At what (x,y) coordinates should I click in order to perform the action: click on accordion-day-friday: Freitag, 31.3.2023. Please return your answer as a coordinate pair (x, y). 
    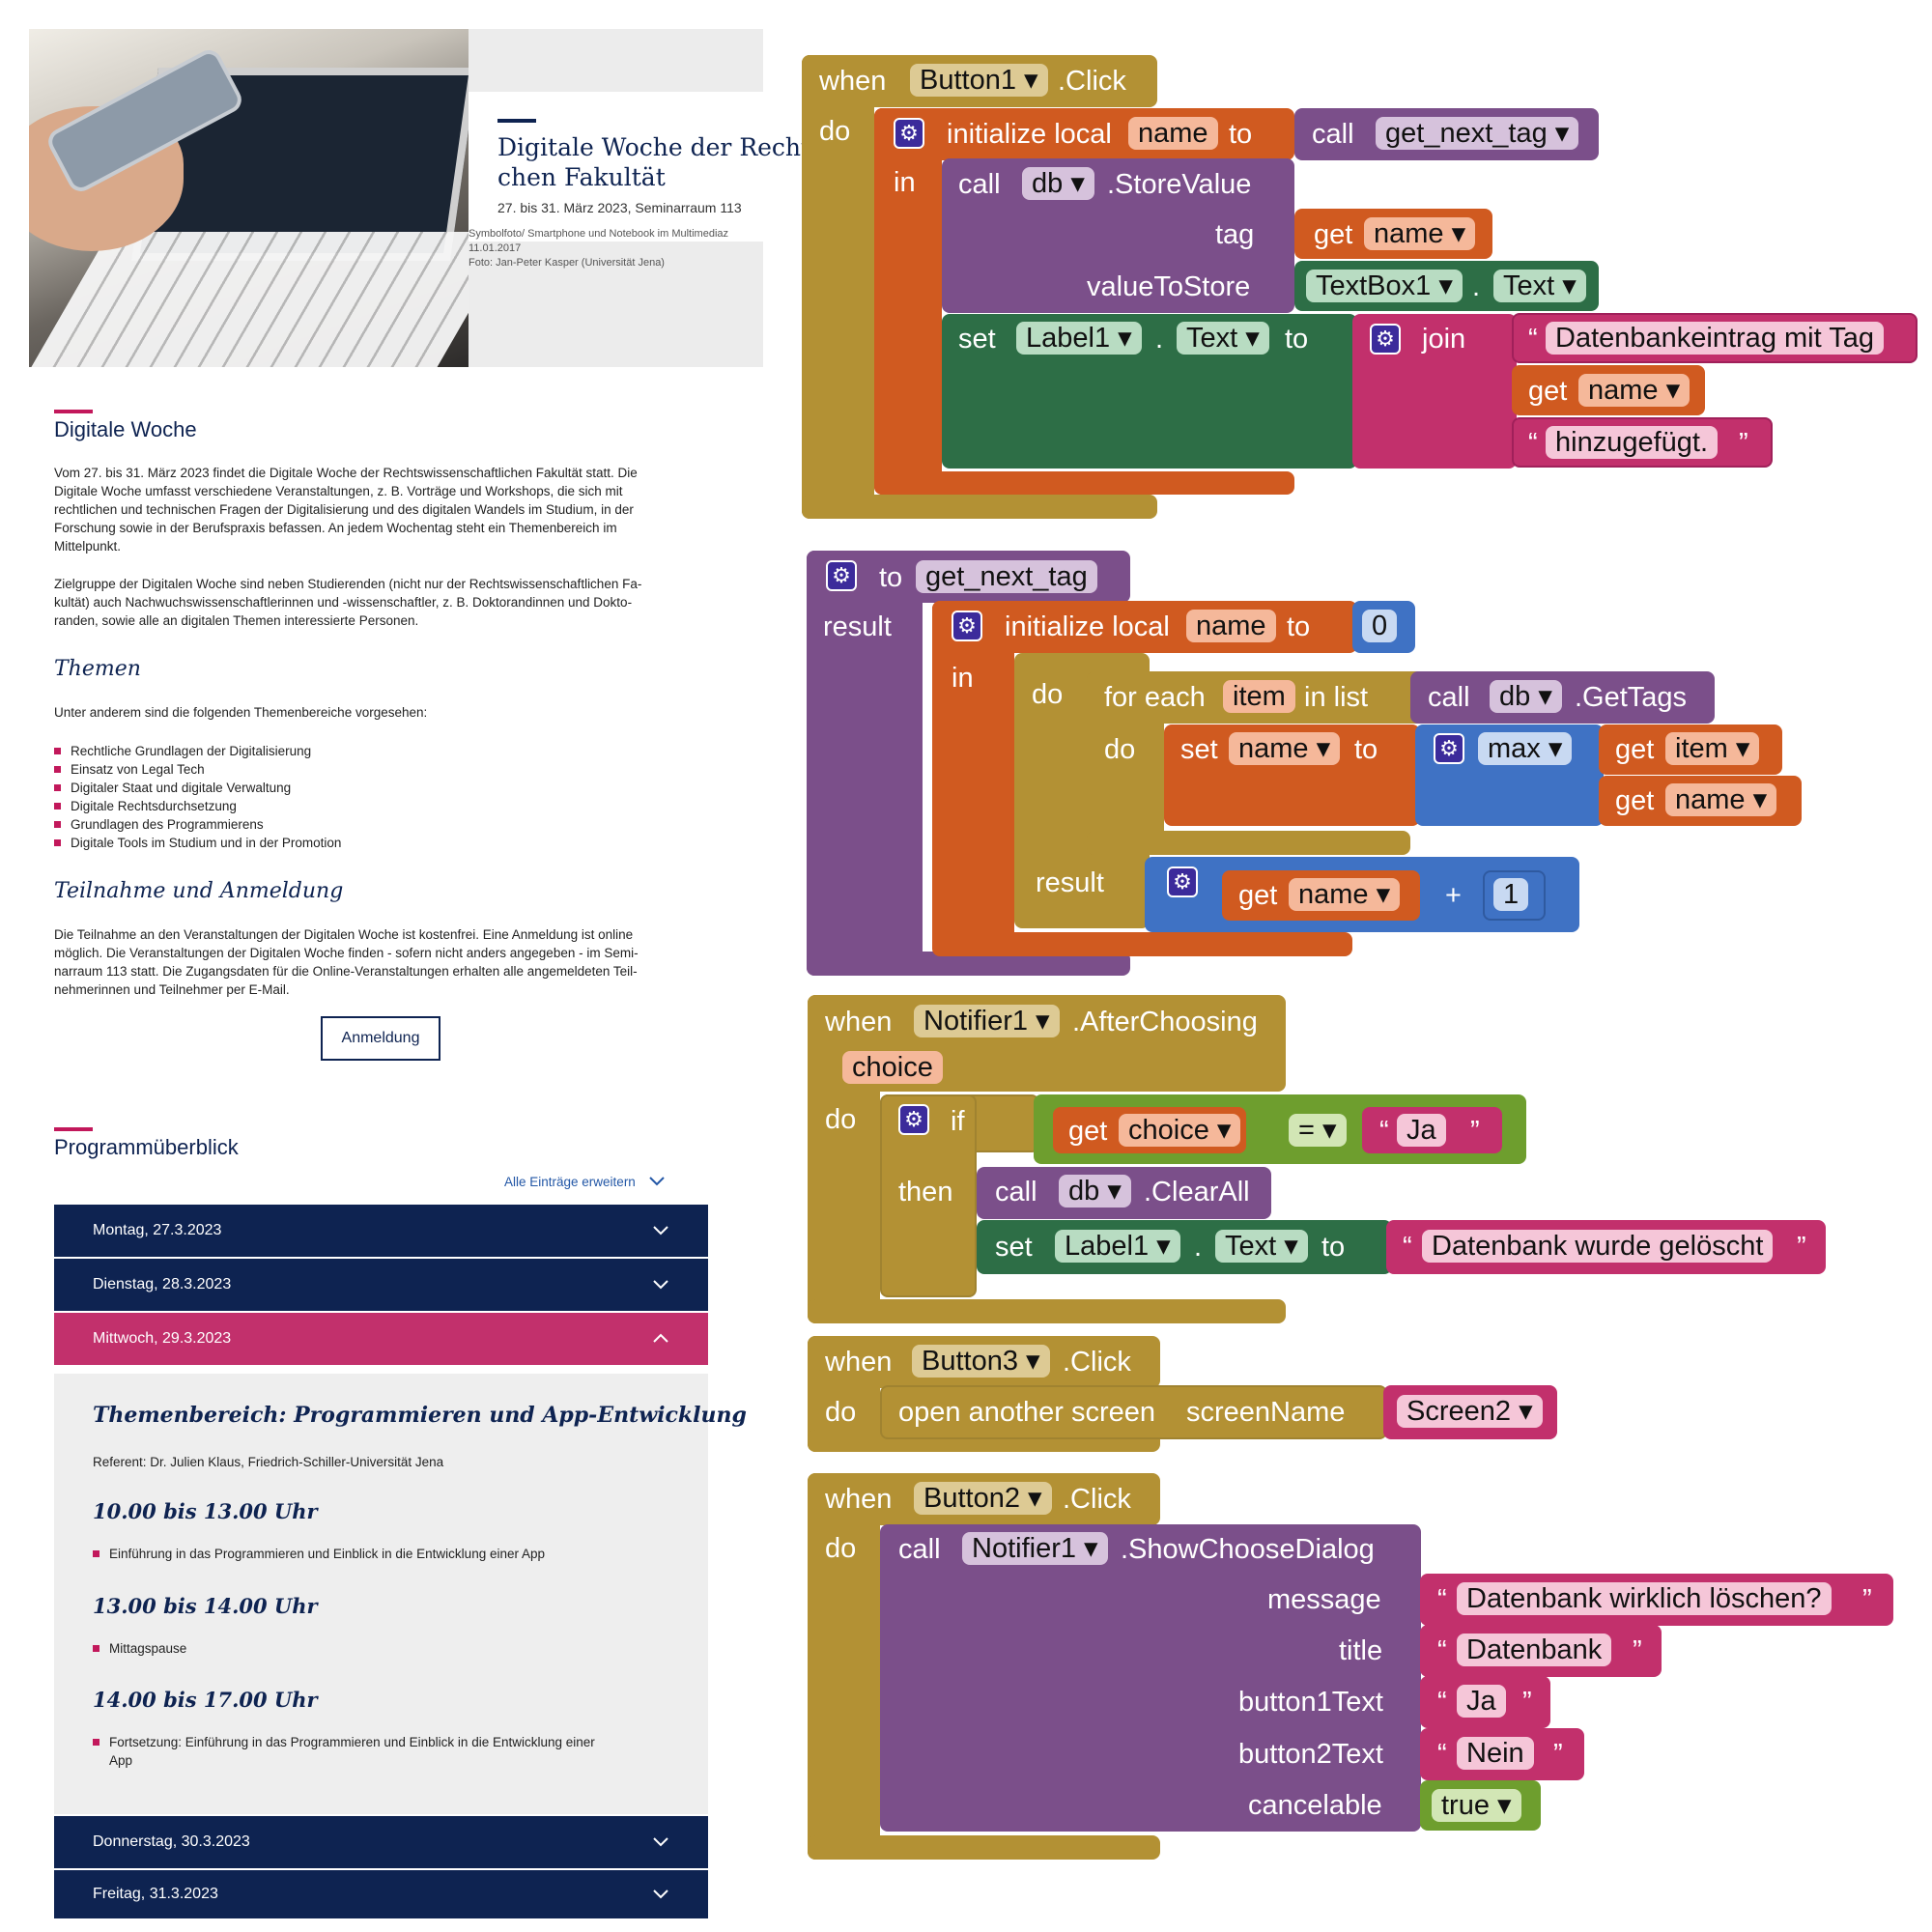
    Looking at the image, I should click on (381, 1894).